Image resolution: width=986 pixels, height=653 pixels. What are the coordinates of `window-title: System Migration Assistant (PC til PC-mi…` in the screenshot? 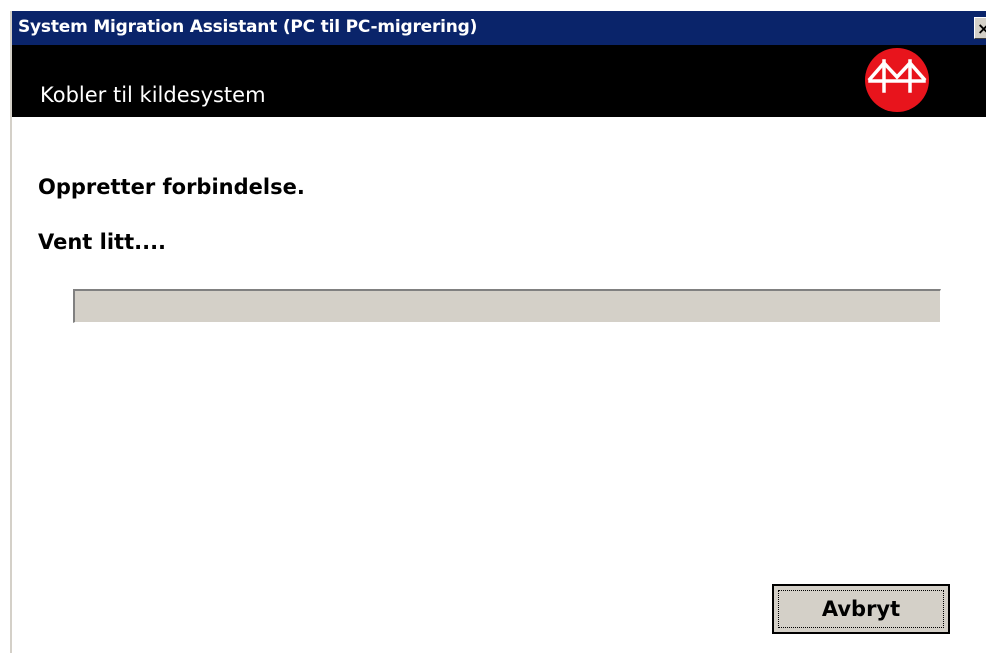 It's located at (248, 27).